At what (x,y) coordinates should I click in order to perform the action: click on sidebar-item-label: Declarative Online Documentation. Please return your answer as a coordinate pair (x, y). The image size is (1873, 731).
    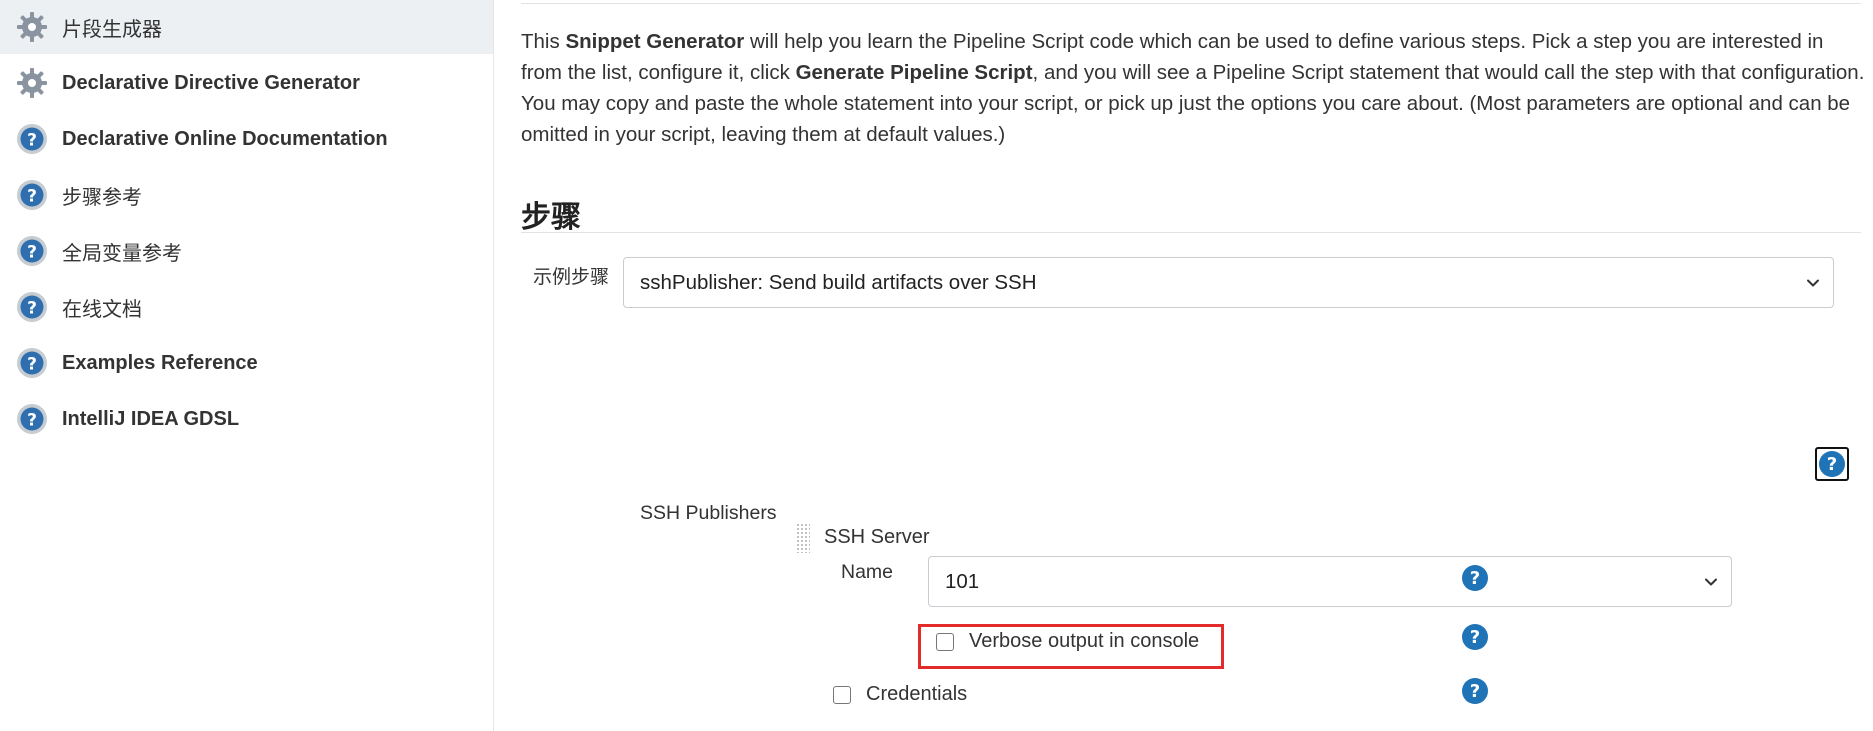
    Looking at the image, I should click on (225, 138).